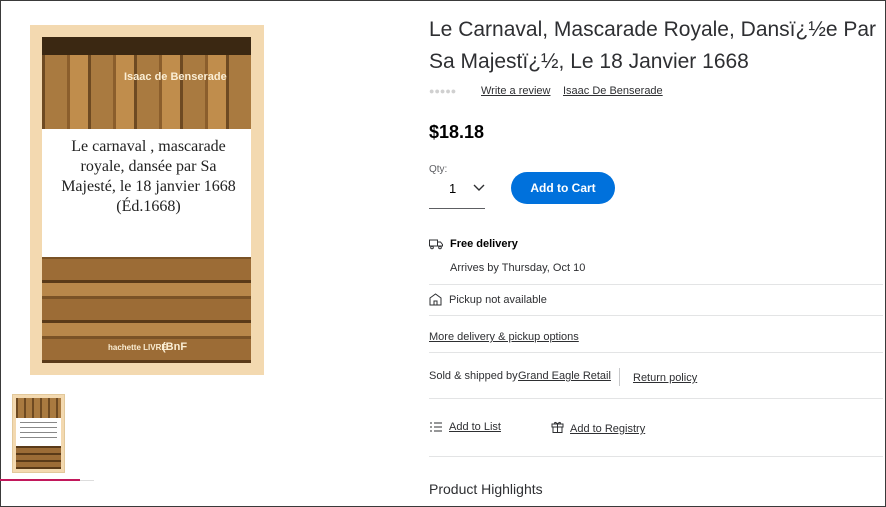 The height and width of the screenshot is (507, 886). I want to click on cover-publisher: hachette LIVRE, so click(137, 347).